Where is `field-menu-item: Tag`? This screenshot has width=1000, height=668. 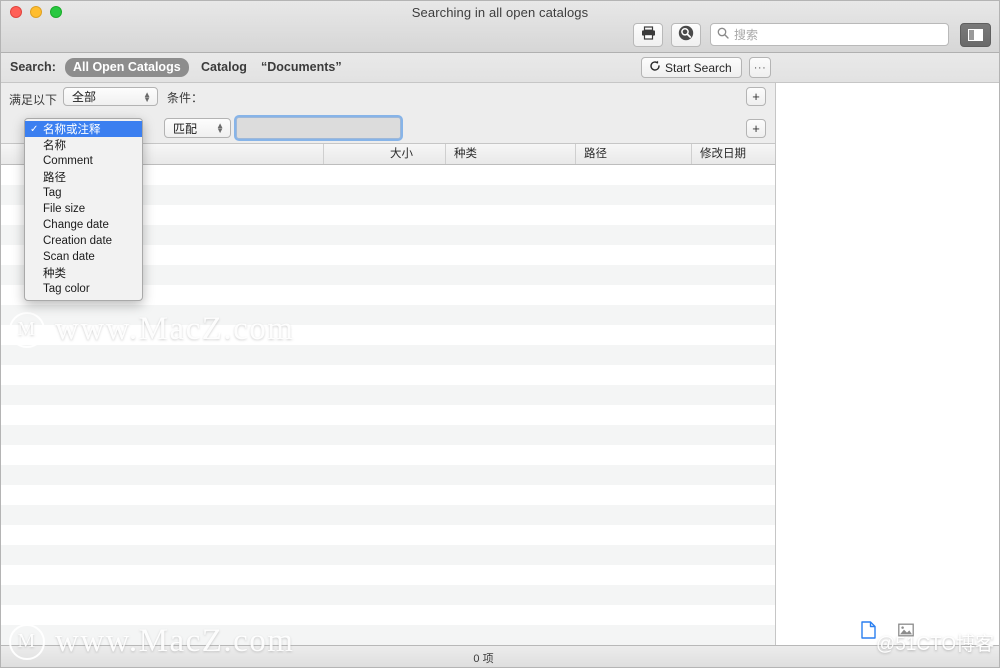 field-menu-item: Tag is located at coordinates (83, 193).